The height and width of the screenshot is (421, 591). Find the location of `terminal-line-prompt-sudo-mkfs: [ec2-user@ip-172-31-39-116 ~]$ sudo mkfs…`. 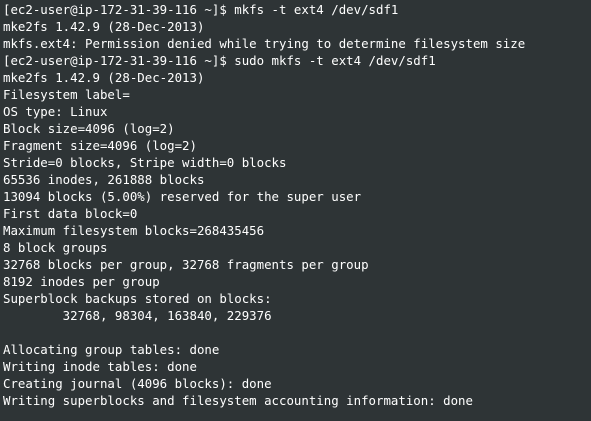

terminal-line-prompt-sudo-mkfs: [ec2-user@ip-172-31-39-116 ~]$ sudo mkfs… is located at coordinates (219, 60).